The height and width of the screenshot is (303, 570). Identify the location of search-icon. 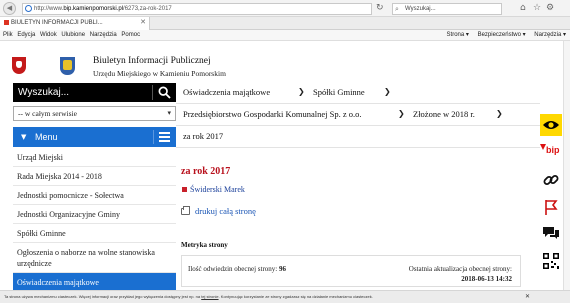
(164, 92).